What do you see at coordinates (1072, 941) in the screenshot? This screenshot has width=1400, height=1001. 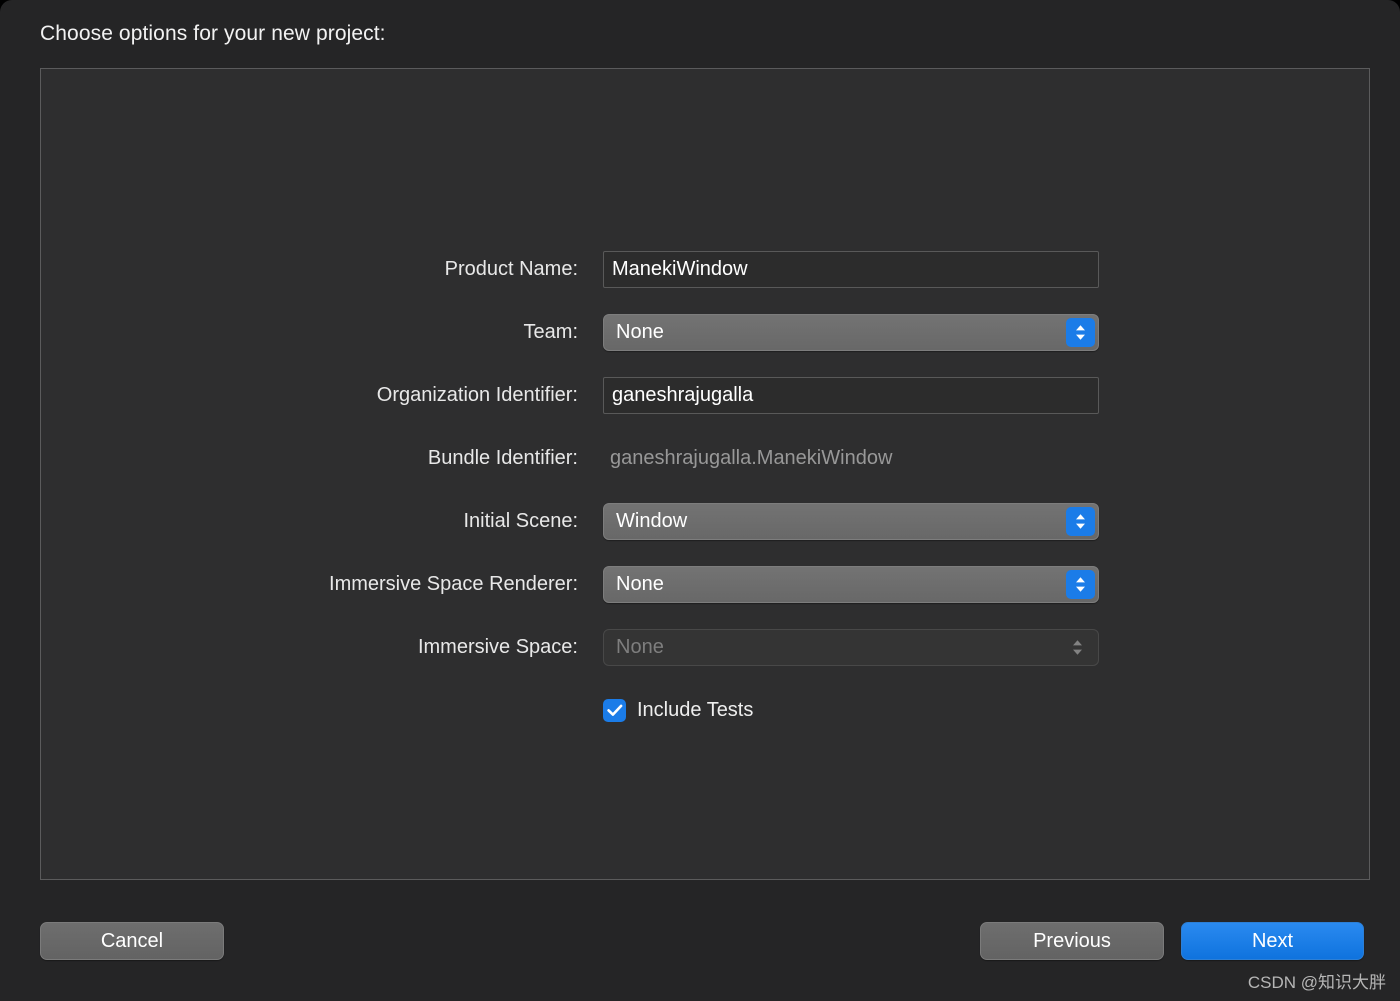 I see `previous-button: Previous` at bounding box center [1072, 941].